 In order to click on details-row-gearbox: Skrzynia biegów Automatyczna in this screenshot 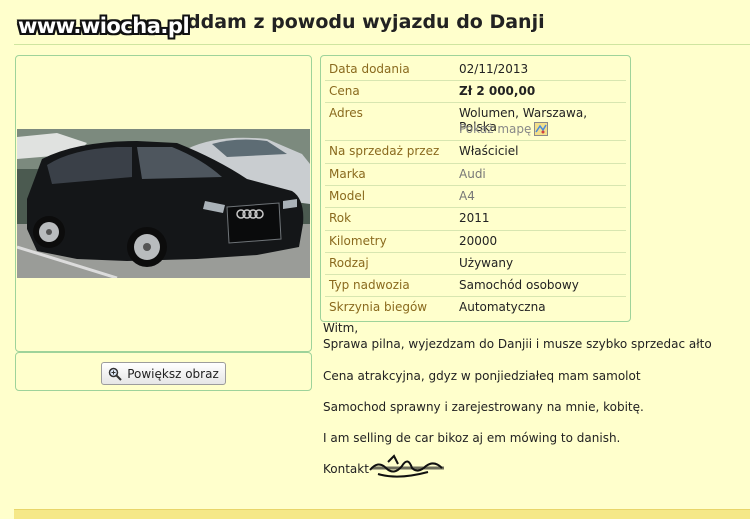, I will do `click(475, 307)`.